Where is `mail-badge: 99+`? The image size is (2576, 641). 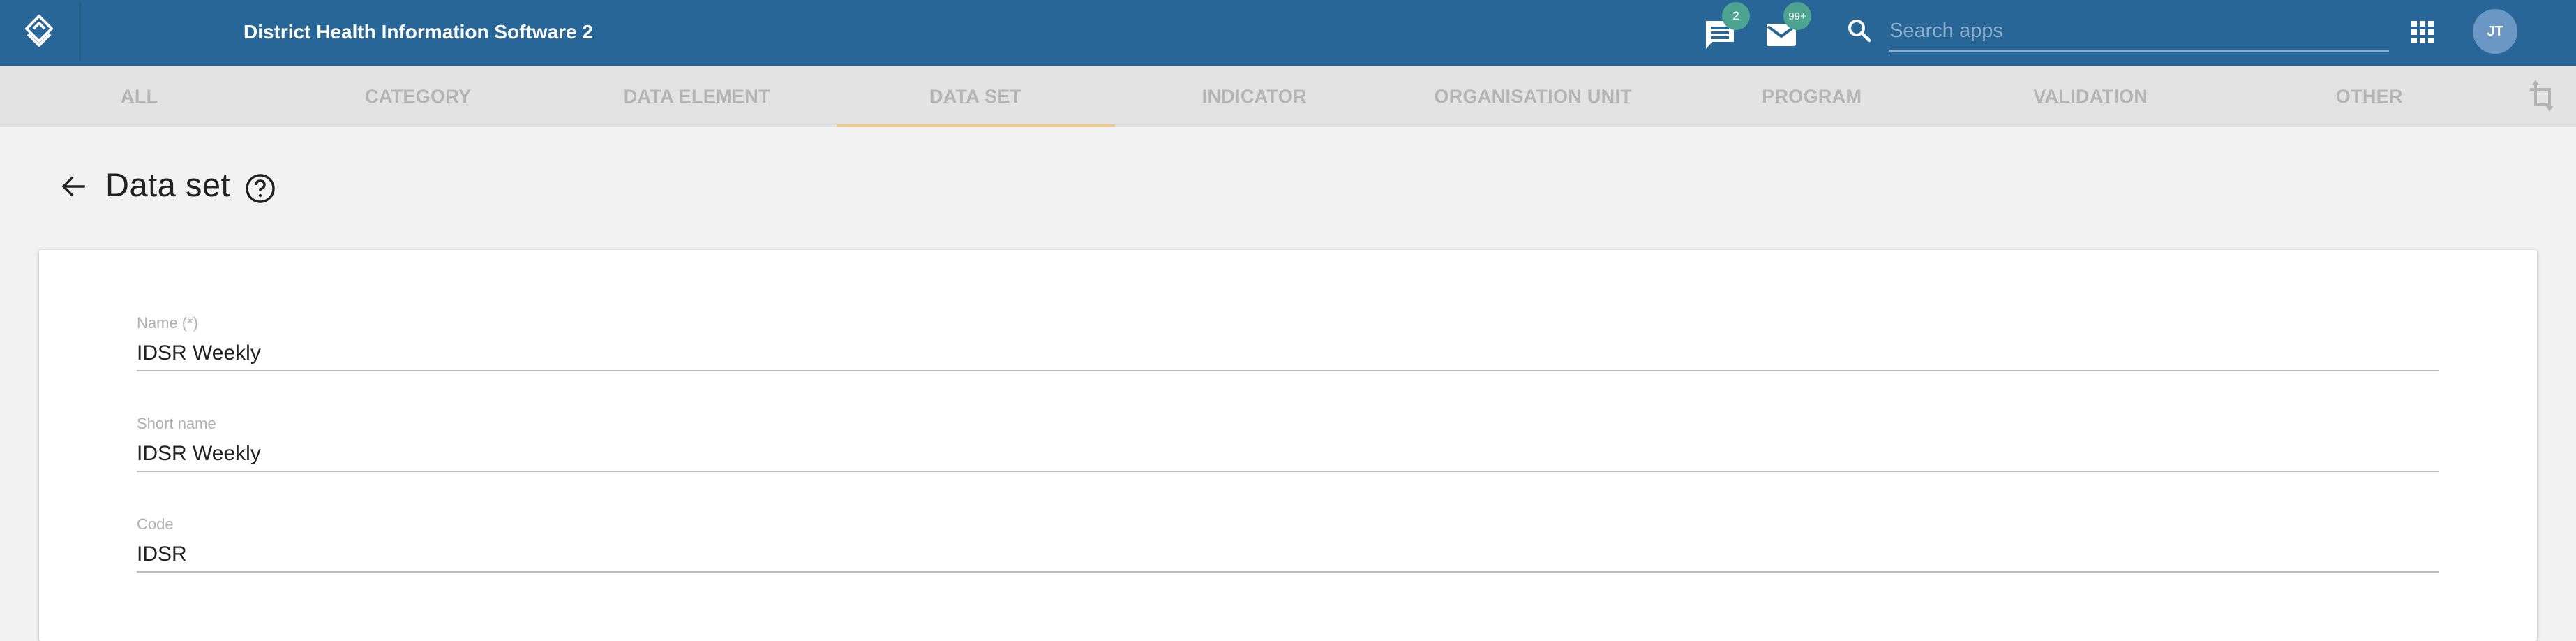
mail-badge: 99+ is located at coordinates (1797, 16).